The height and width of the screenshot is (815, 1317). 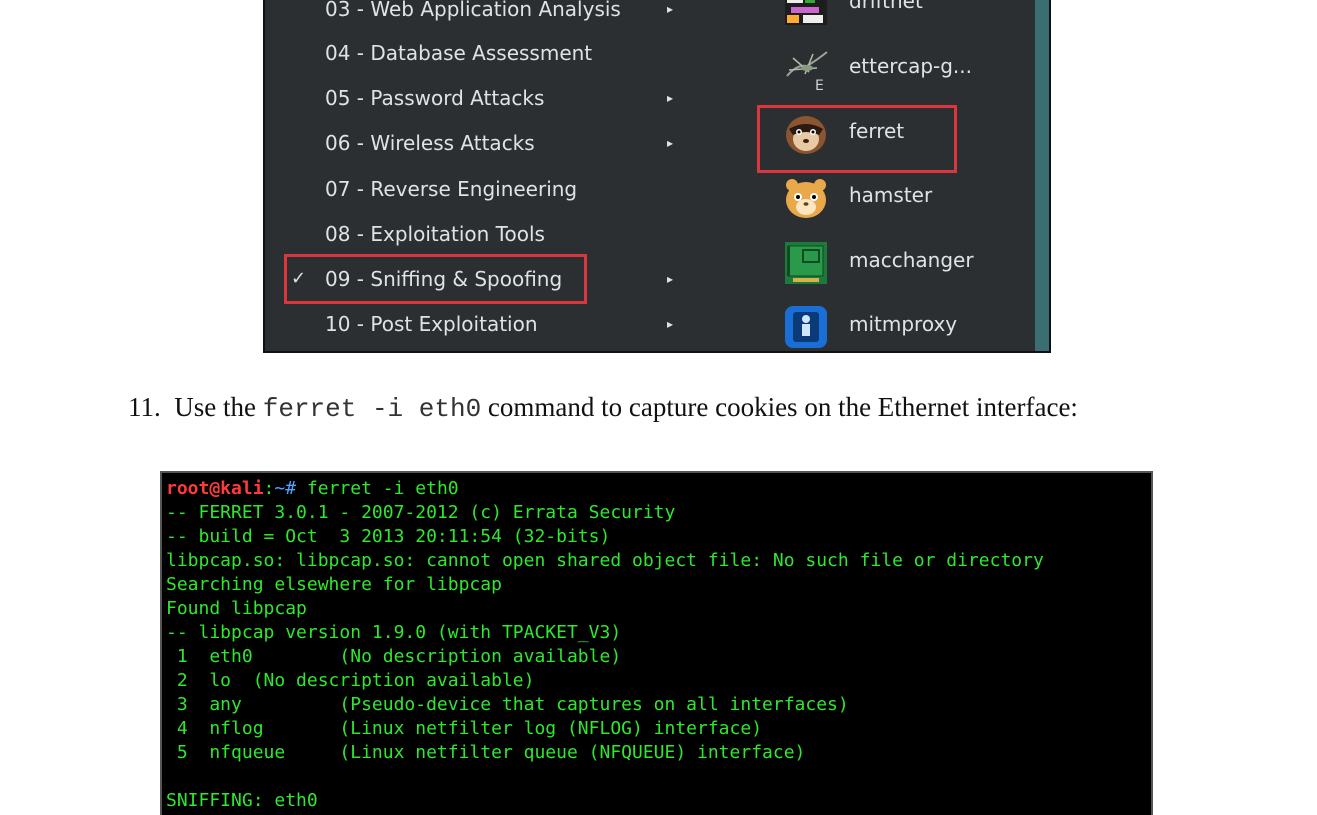 What do you see at coordinates (285, 488) in the screenshot?
I see `prompt-path: ~#` at bounding box center [285, 488].